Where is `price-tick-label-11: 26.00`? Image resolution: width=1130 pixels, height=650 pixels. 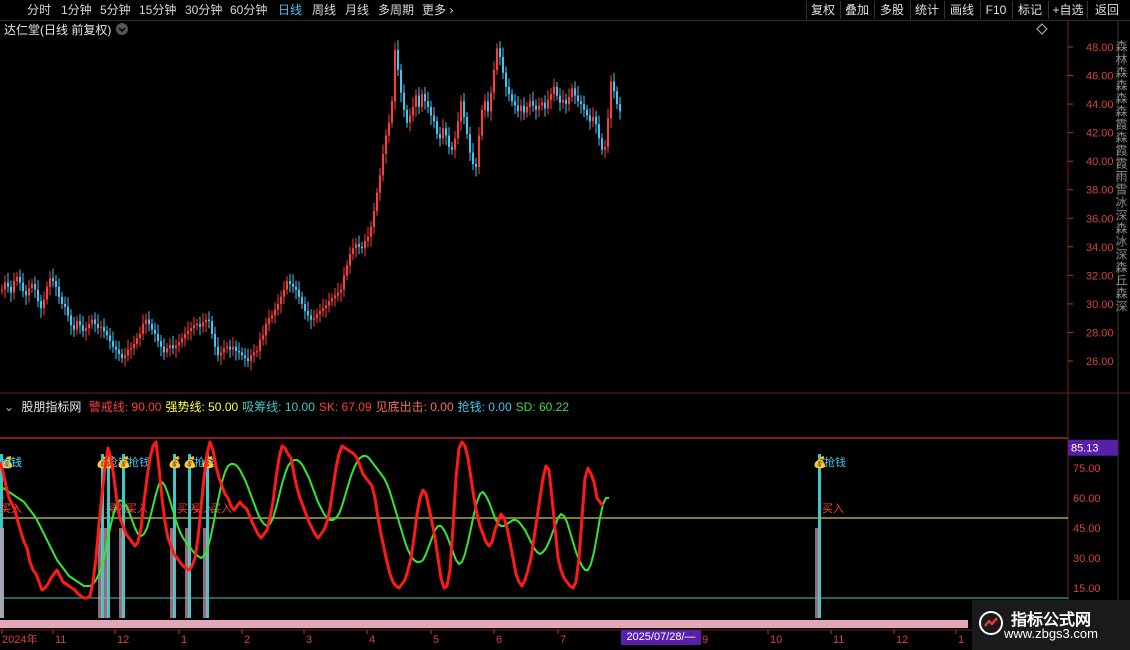
price-tick-label-11: 26.00 is located at coordinates (1100, 362).